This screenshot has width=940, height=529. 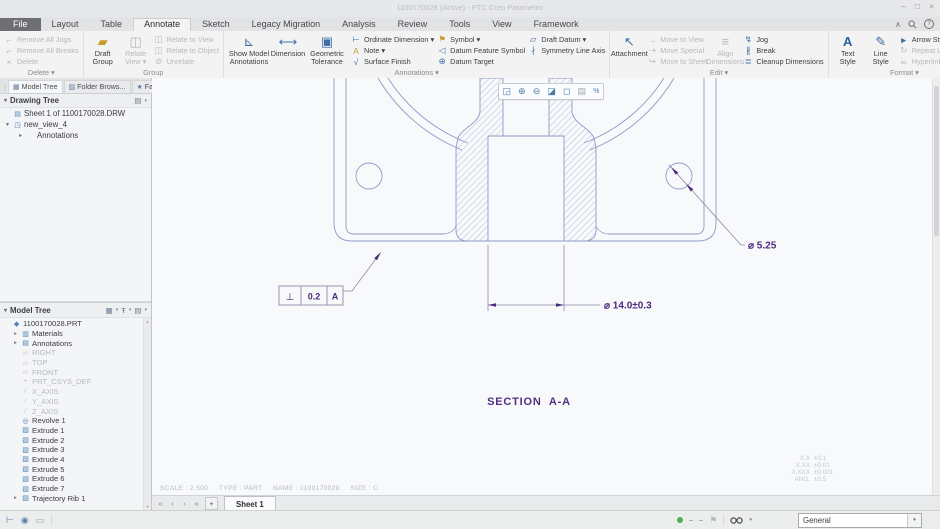 I want to click on symmetry-line-axis-button: ∤ Symmetry Line Axis, so click(x=566, y=50).